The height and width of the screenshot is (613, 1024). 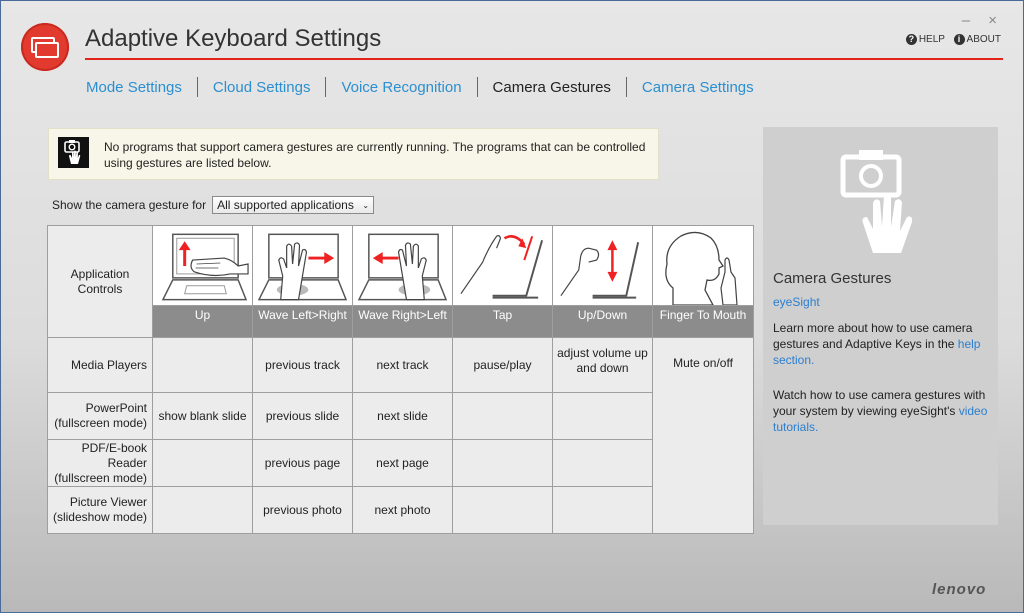 What do you see at coordinates (925, 39) in the screenshot?
I see `help-link: ? HELP` at bounding box center [925, 39].